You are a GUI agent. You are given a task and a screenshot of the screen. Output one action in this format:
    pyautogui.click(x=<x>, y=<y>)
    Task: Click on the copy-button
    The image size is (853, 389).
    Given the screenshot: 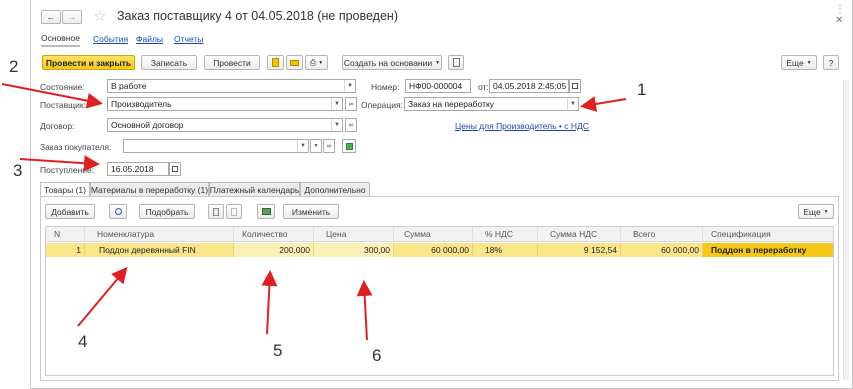 What is the action you would take?
    pyautogui.click(x=216, y=211)
    